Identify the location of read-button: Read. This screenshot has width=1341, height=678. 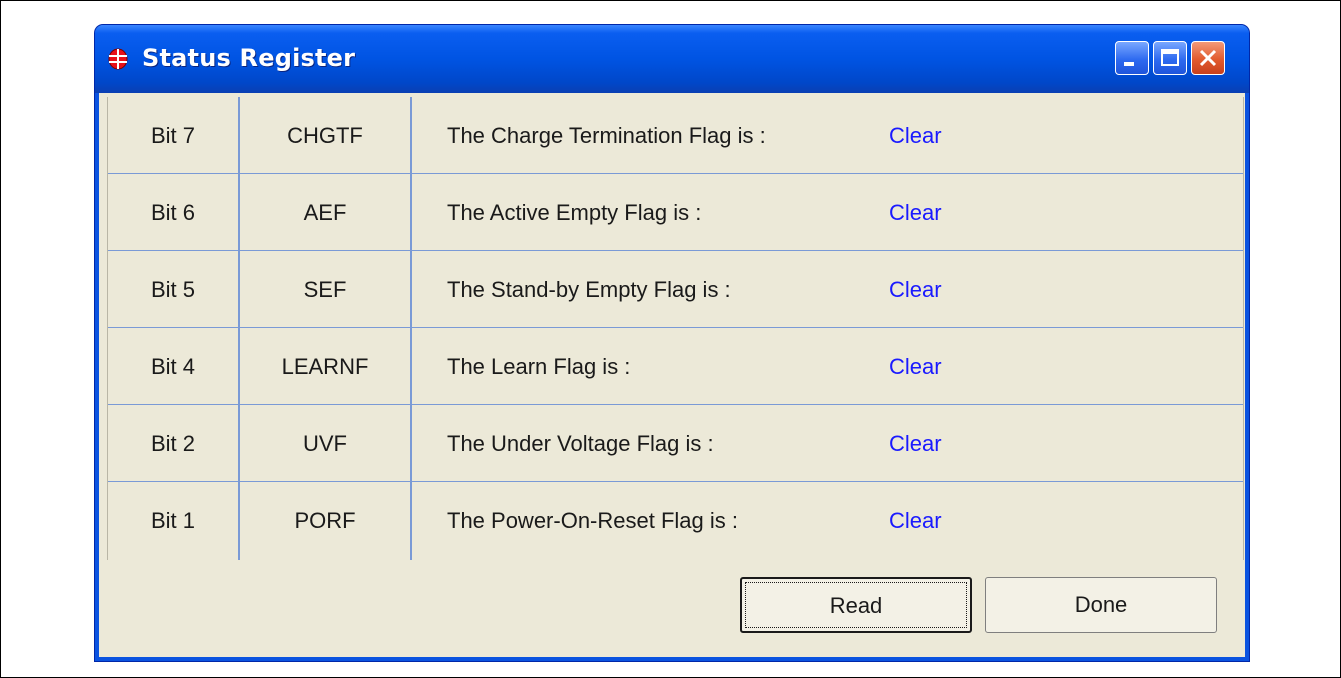
(856, 605).